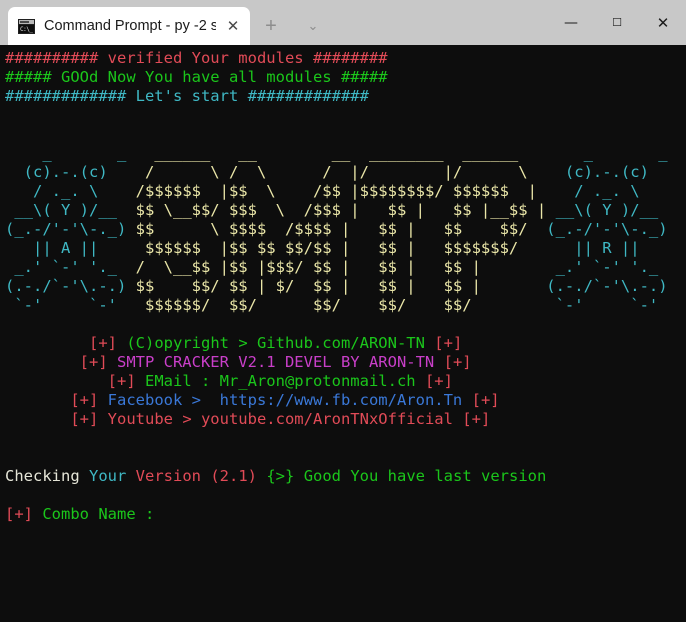  What do you see at coordinates (84, 419) in the screenshot?
I see `youtube-line-bracket-left: [+]` at bounding box center [84, 419].